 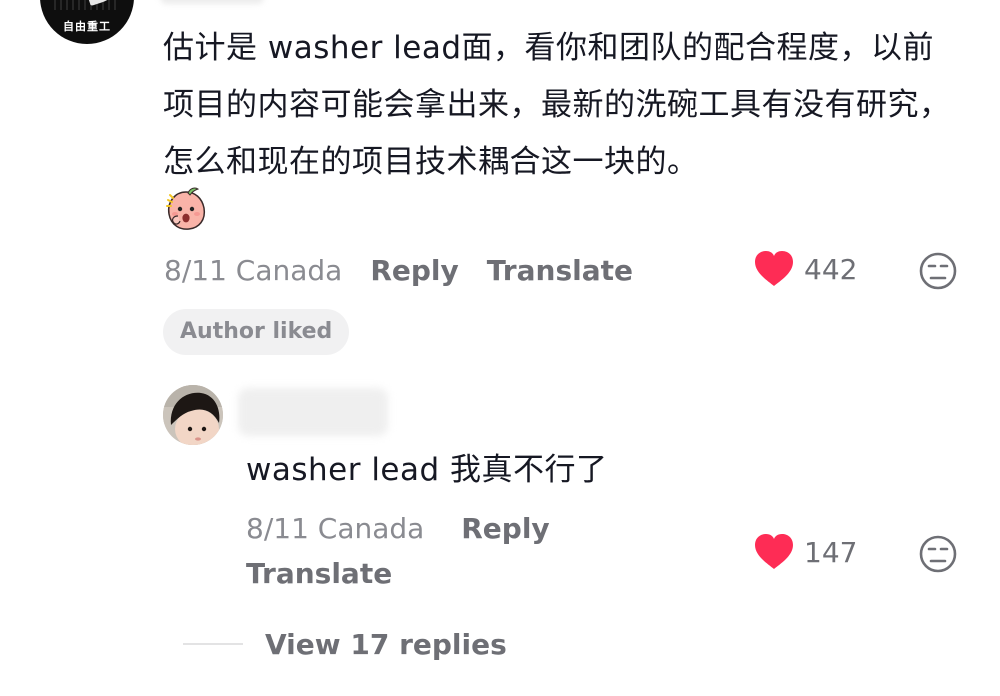 What do you see at coordinates (505, 528) in the screenshot?
I see `reply-reply-button: Reply` at bounding box center [505, 528].